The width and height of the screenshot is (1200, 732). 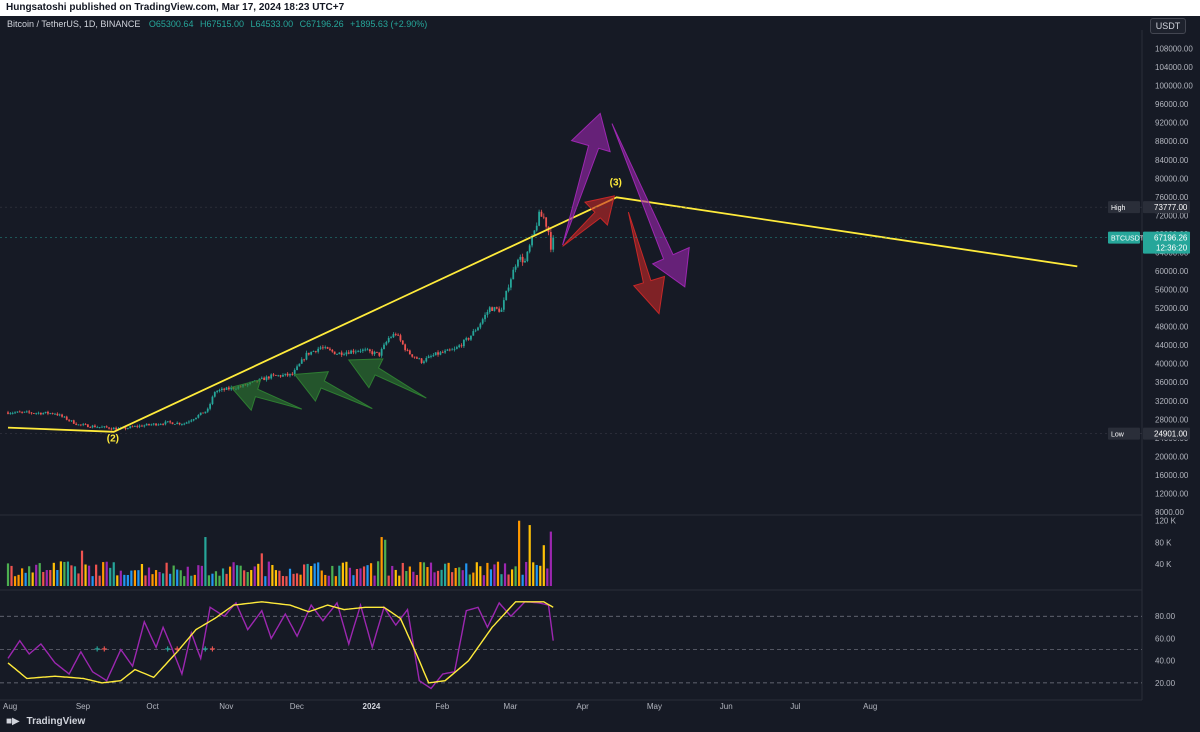 I want to click on price-tick-label: 20000.00, so click(x=1172, y=456).